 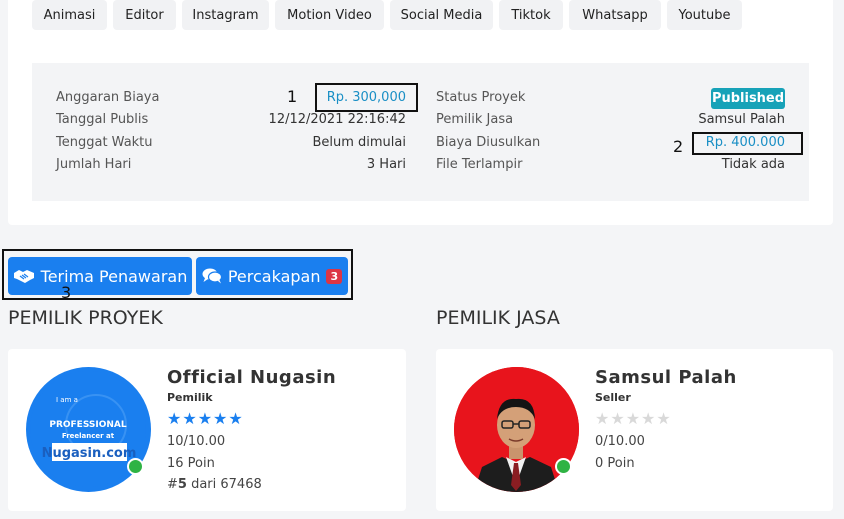 What do you see at coordinates (334, 276) in the screenshot?
I see `conversation-count-badge: 3` at bounding box center [334, 276].